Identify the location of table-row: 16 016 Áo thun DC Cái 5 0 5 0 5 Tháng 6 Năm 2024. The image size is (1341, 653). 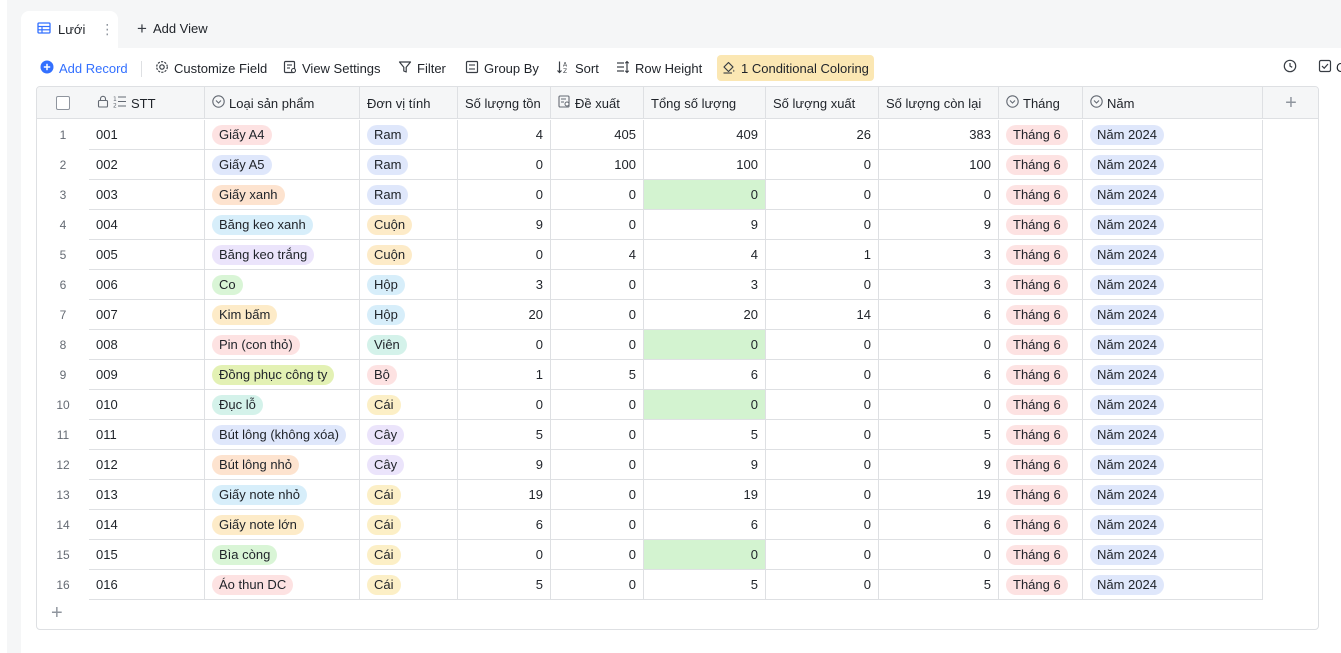
(677, 585).